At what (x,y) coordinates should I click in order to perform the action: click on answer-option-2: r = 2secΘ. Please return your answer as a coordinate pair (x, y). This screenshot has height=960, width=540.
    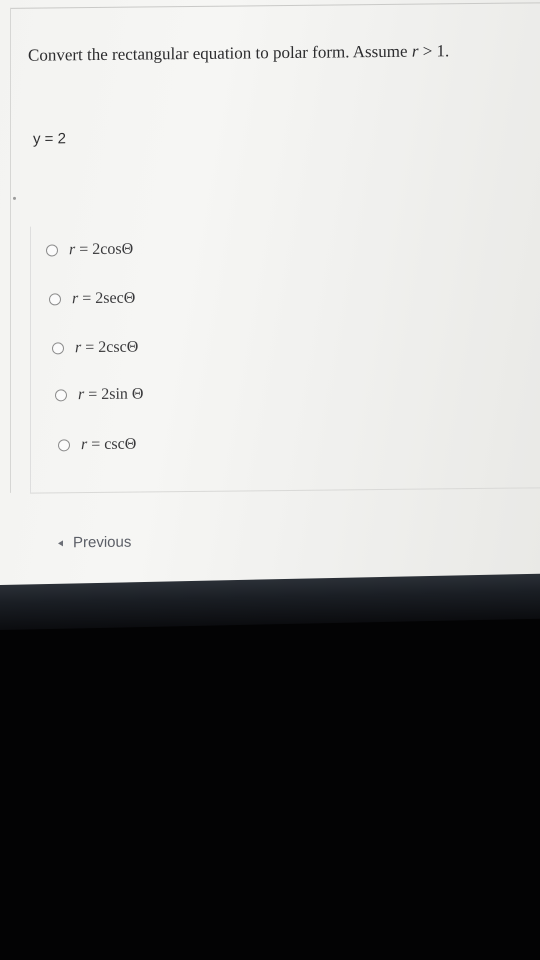
    Looking at the image, I should click on (92, 299).